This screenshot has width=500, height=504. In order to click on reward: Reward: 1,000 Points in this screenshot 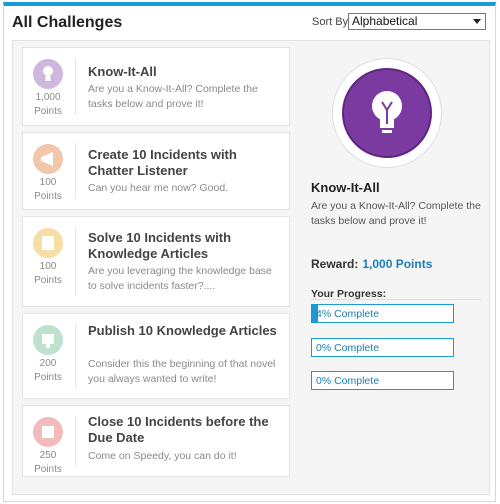, I will do `click(371, 264)`.